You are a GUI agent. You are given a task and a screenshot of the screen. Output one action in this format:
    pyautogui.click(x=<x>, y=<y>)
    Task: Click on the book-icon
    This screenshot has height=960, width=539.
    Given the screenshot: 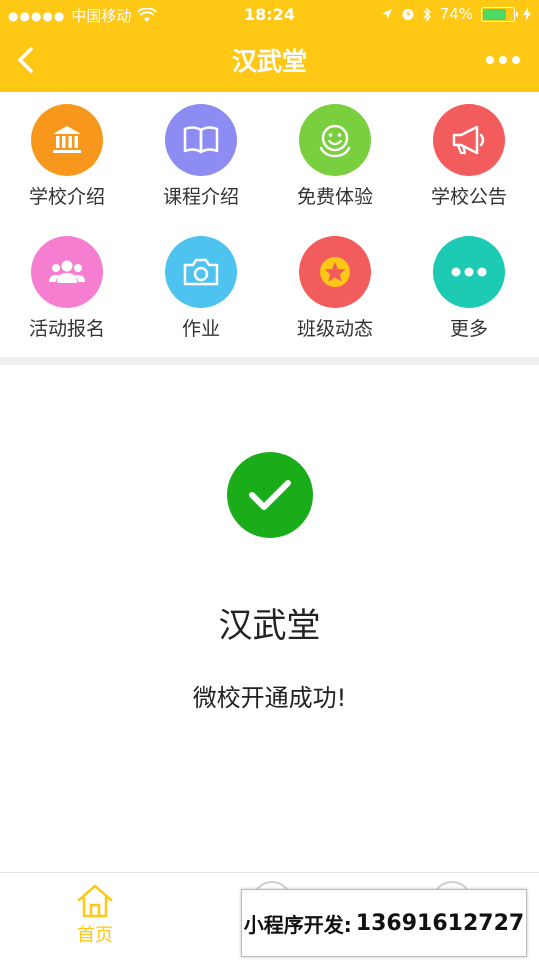 What is the action you would take?
    pyautogui.click(x=201, y=140)
    